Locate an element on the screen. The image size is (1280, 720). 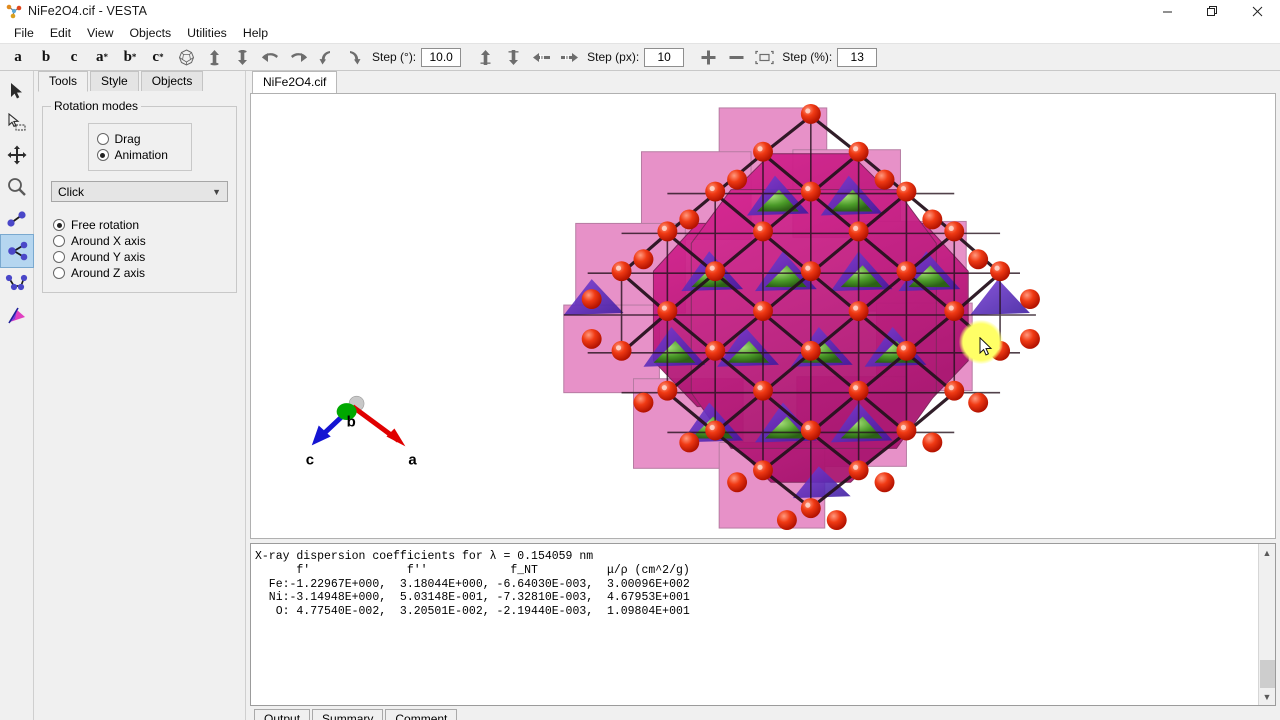
tab-summary: Summary is located at coordinates (348, 714).